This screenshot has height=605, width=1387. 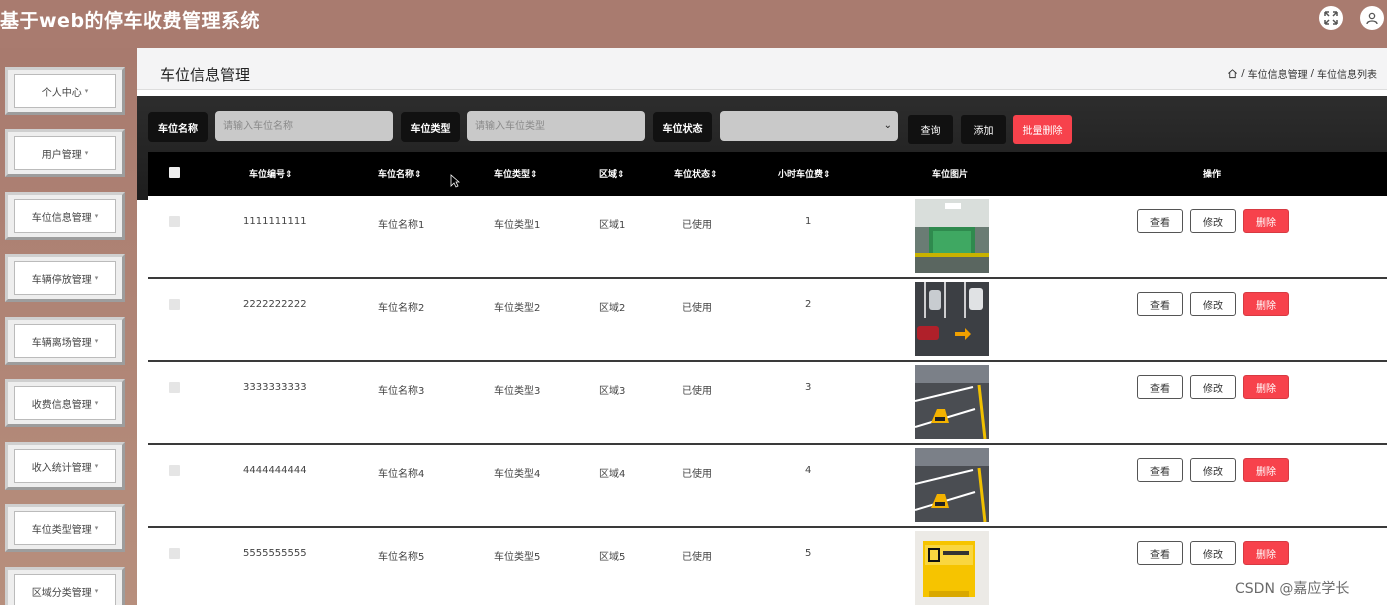 What do you see at coordinates (1347, 75) in the screenshot?
I see `breadcrumb-item-current: 车位信息列表` at bounding box center [1347, 75].